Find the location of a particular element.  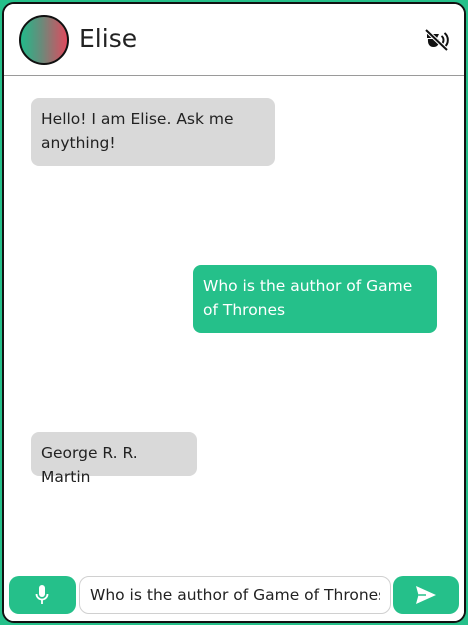

input-bar is located at coordinates (234, 596).